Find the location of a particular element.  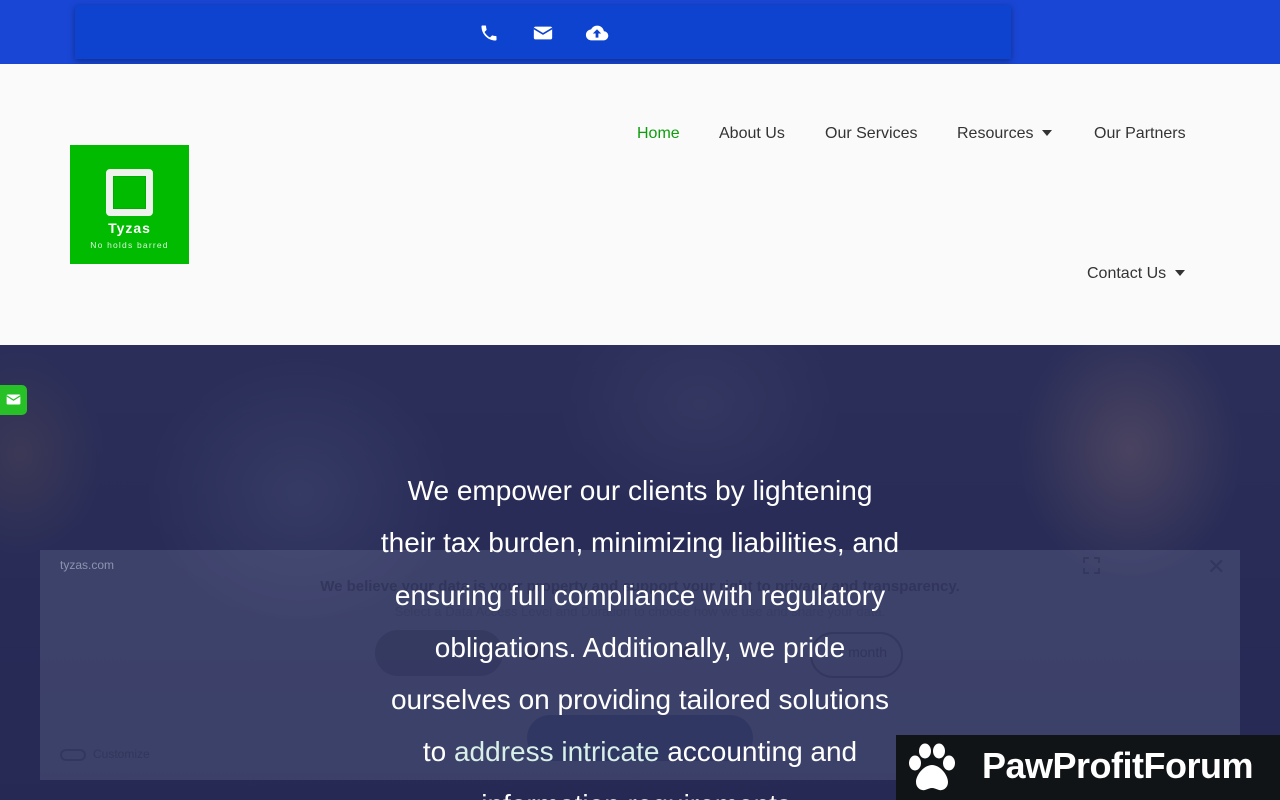

expand-icon is located at coordinates (1091, 565).